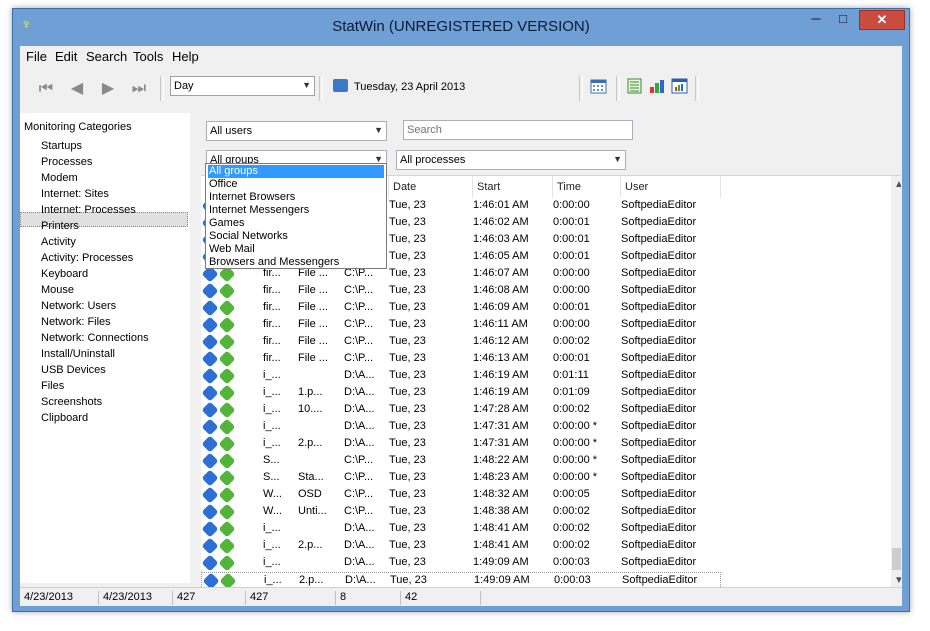 The image size is (930, 631). I want to click on group-option: Games, so click(296, 223).